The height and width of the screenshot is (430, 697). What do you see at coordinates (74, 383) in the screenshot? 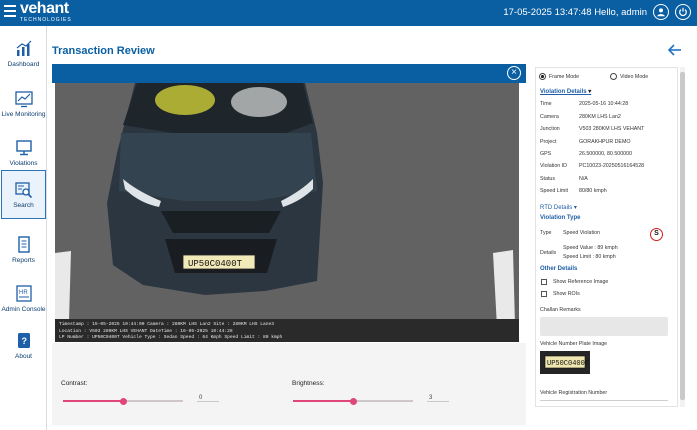
I see `contrast-label: Contrast:` at bounding box center [74, 383].